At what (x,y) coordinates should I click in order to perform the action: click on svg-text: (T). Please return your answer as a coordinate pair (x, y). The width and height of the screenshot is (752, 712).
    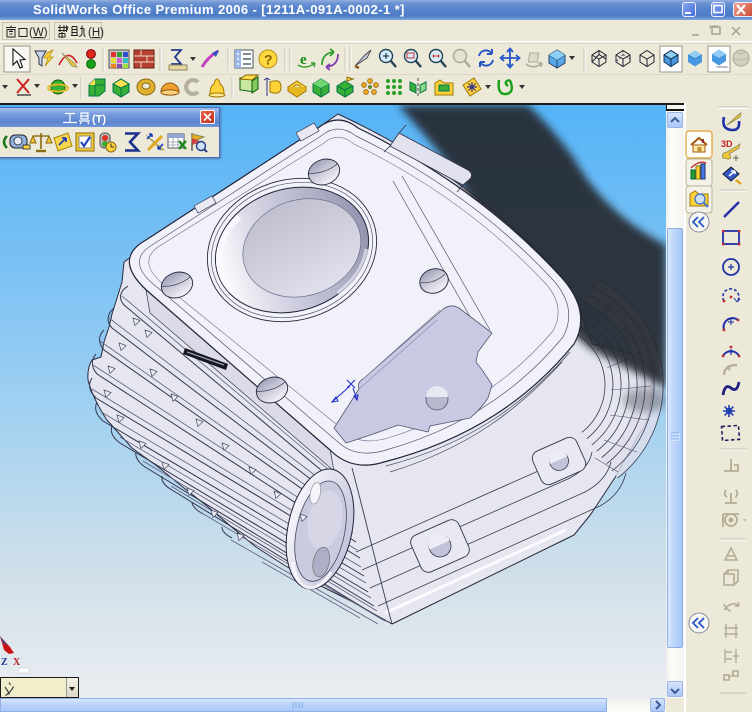
    Looking at the image, I should click on (99, 120).